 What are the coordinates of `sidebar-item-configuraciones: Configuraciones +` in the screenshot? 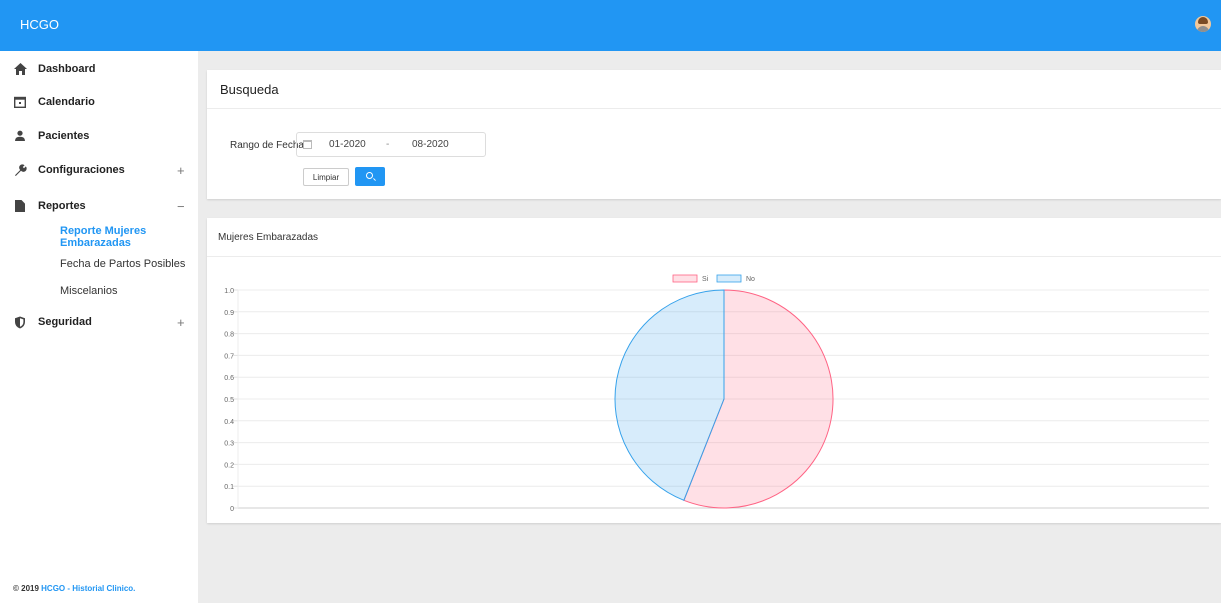 It's located at (99, 170).